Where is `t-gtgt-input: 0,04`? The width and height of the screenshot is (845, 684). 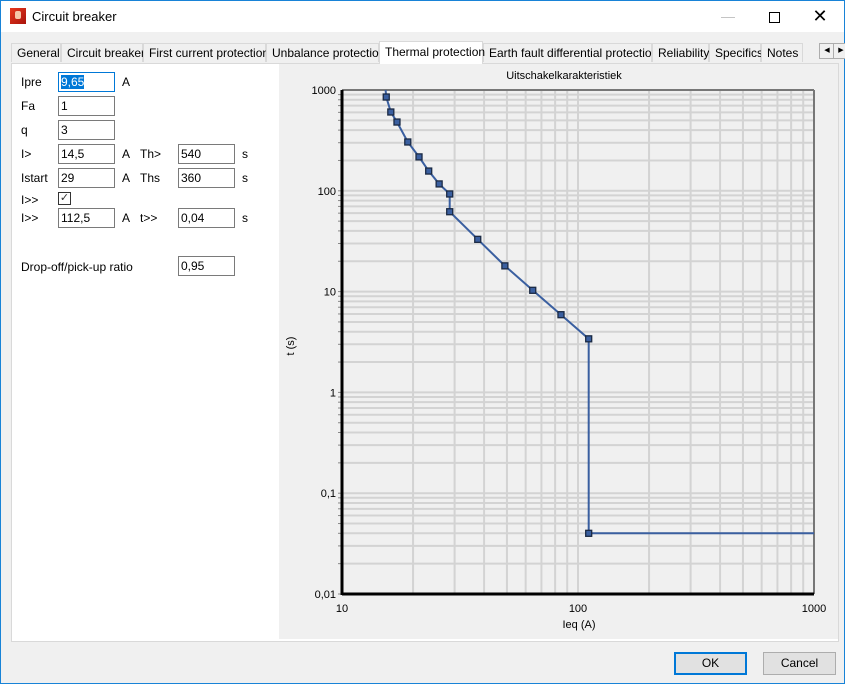 t-gtgt-input: 0,04 is located at coordinates (206, 218).